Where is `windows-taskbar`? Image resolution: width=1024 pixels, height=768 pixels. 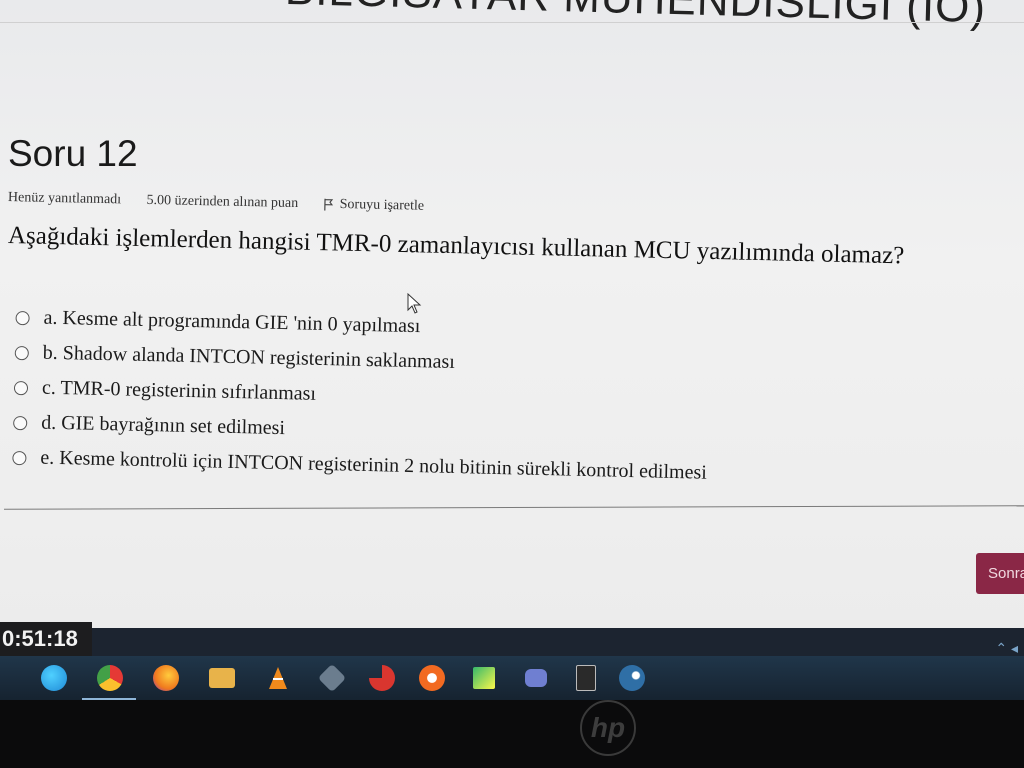 windows-taskbar is located at coordinates (512, 664).